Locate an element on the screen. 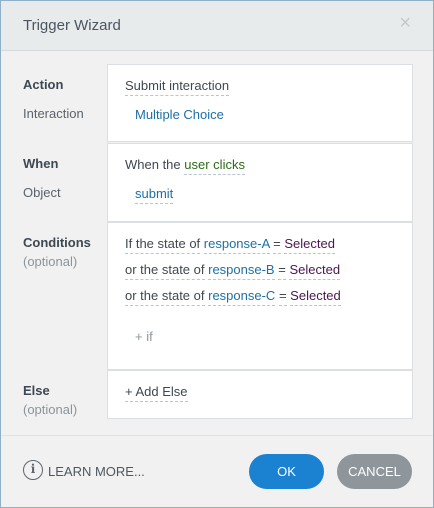 This screenshot has width=434, height=508. object-label: Object is located at coordinates (42, 192).